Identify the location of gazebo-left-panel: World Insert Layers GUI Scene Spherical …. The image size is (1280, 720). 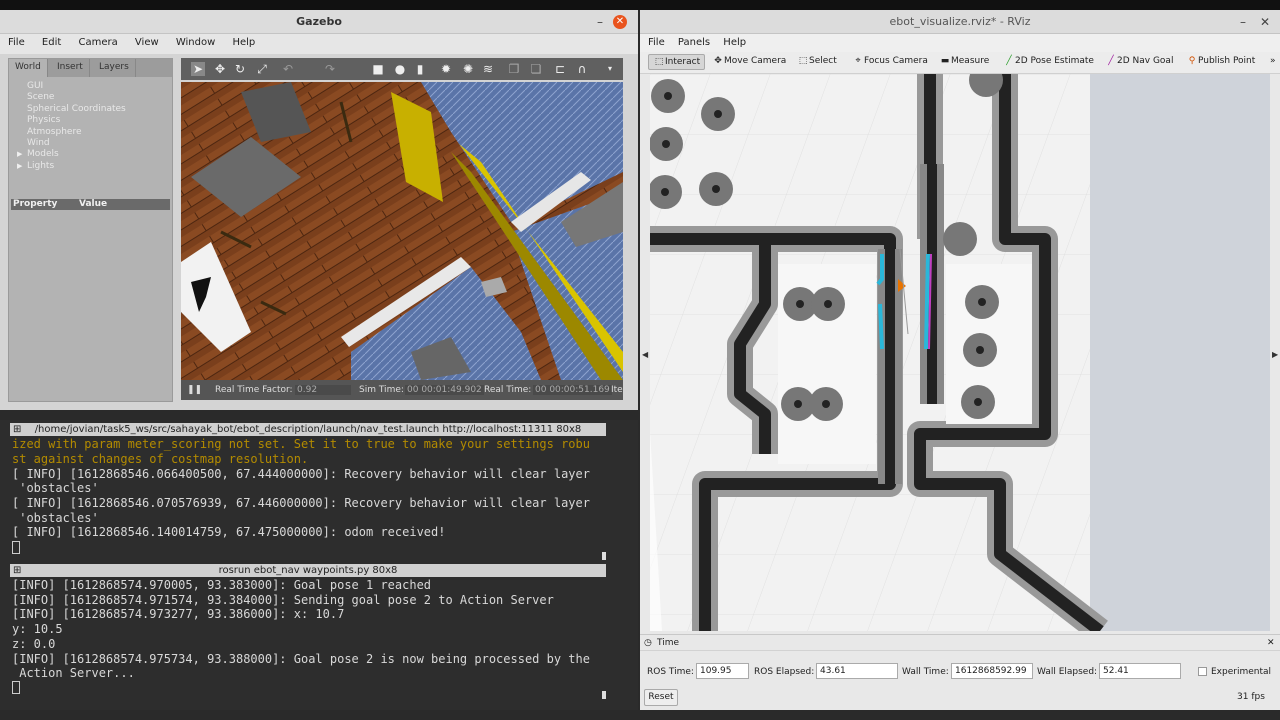
(90, 230).